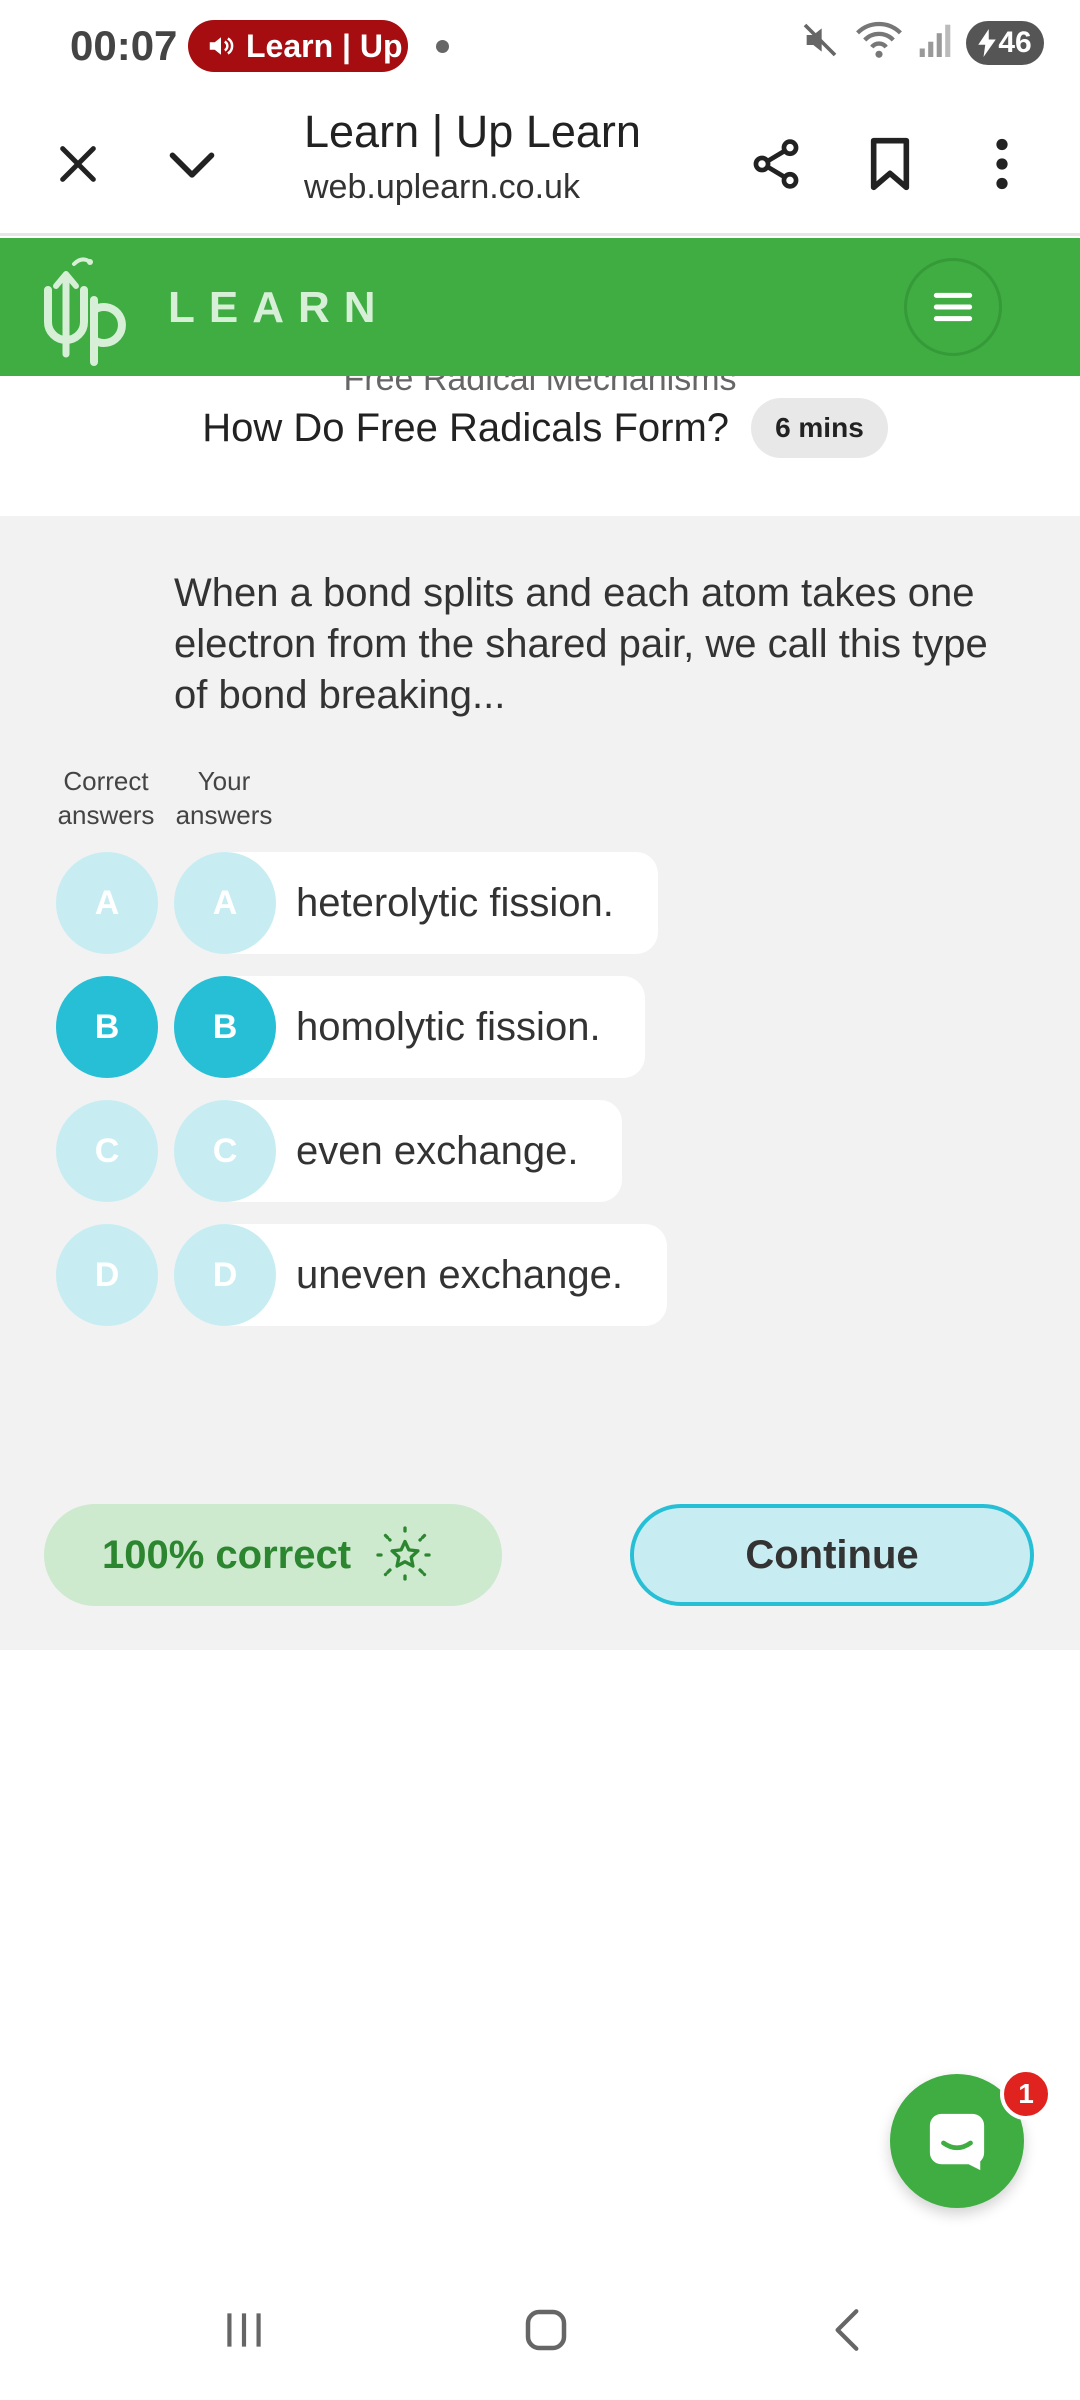  What do you see at coordinates (987, 42) in the screenshot?
I see `charging-icon` at bounding box center [987, 42].